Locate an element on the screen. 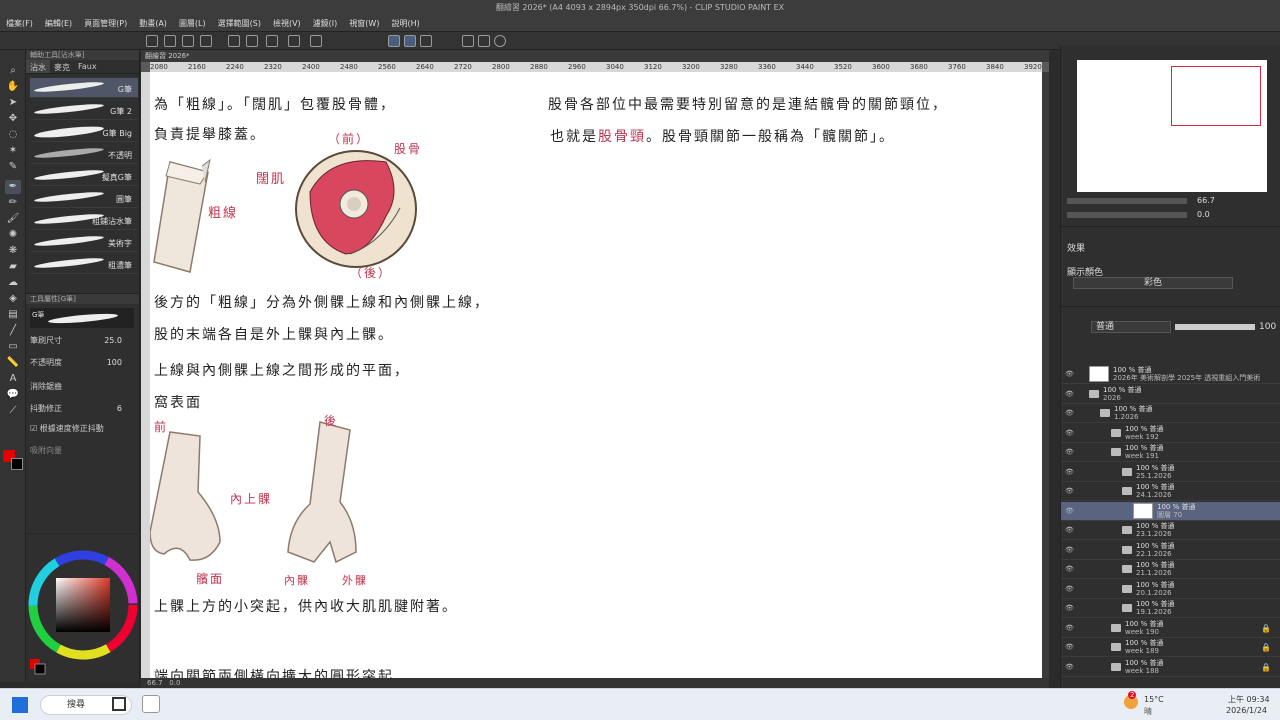 This screenshot has width=1280, height=720. layer-folder-row: 👁 100 % 普通 week 189 🔒 is located at coordinates (1170, 647).